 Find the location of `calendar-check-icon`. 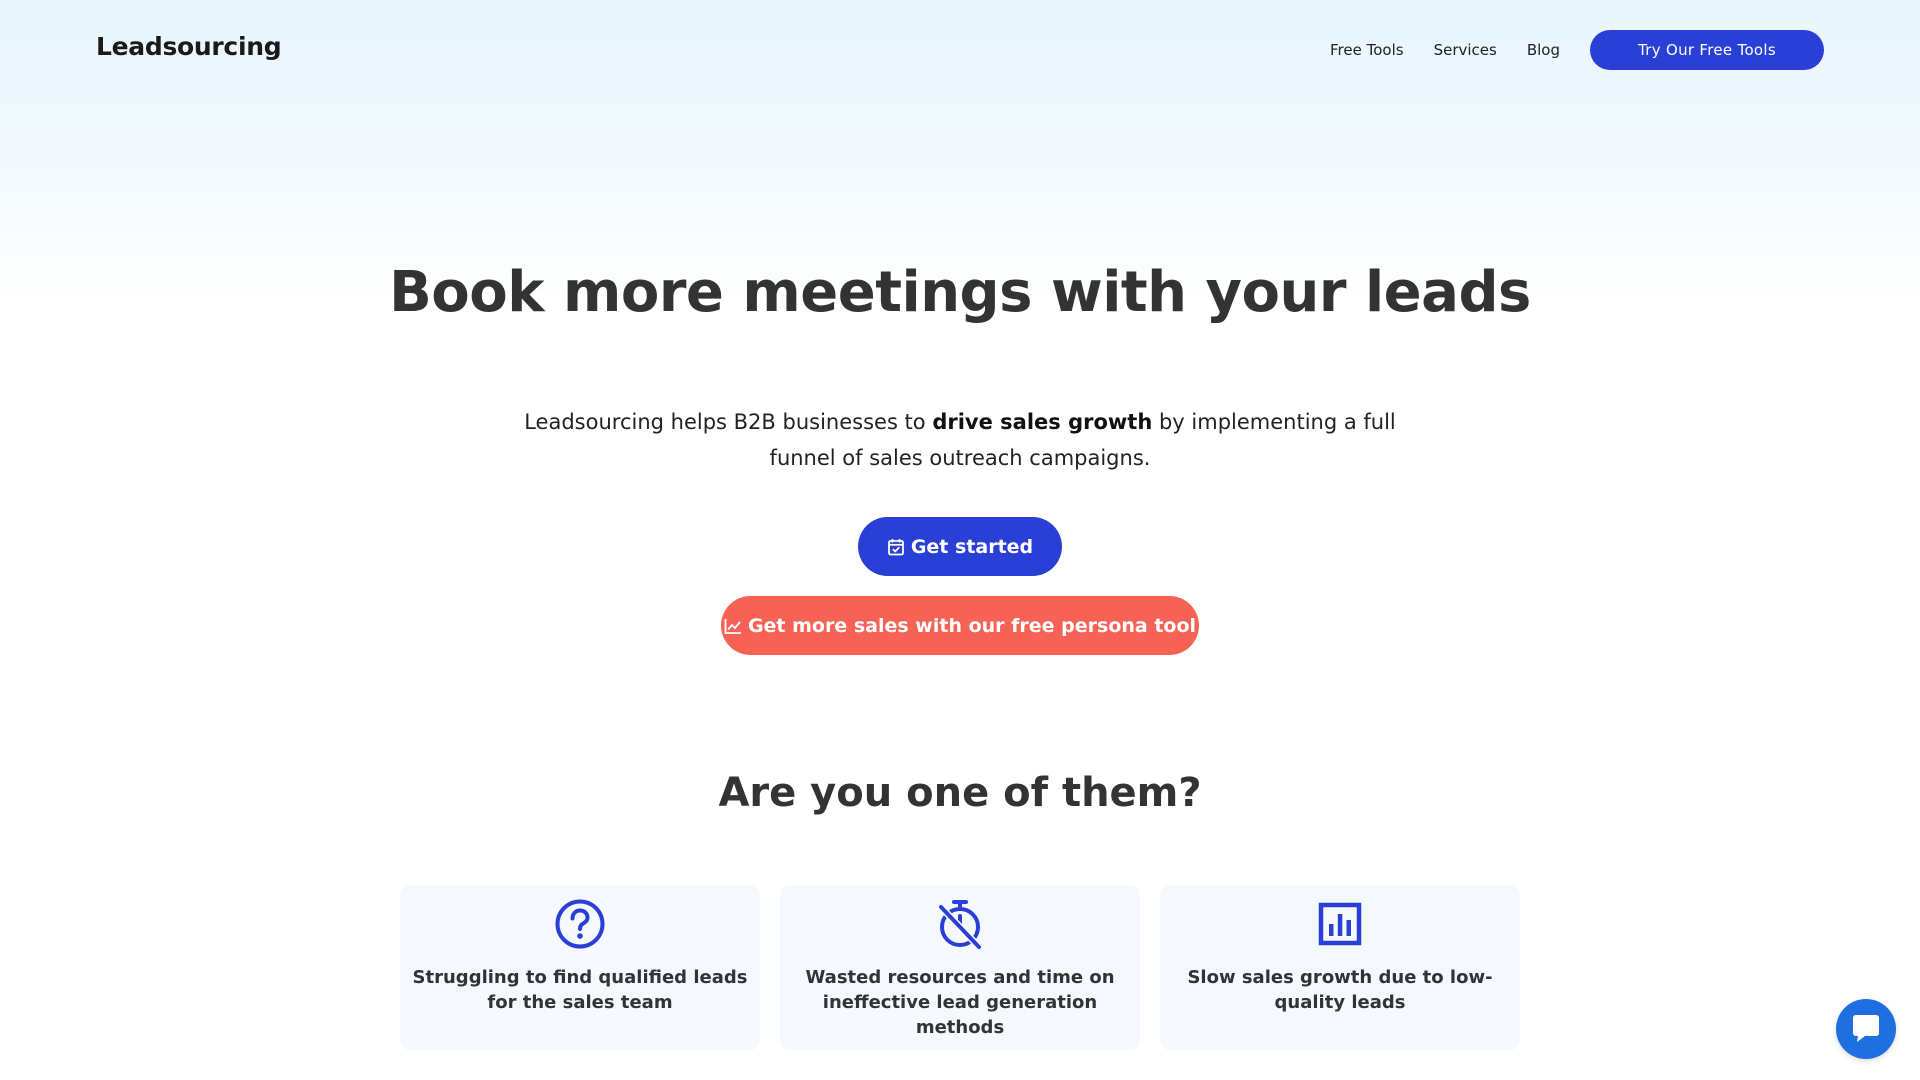

calendar-check-icon is located at coordinates (895, 546).